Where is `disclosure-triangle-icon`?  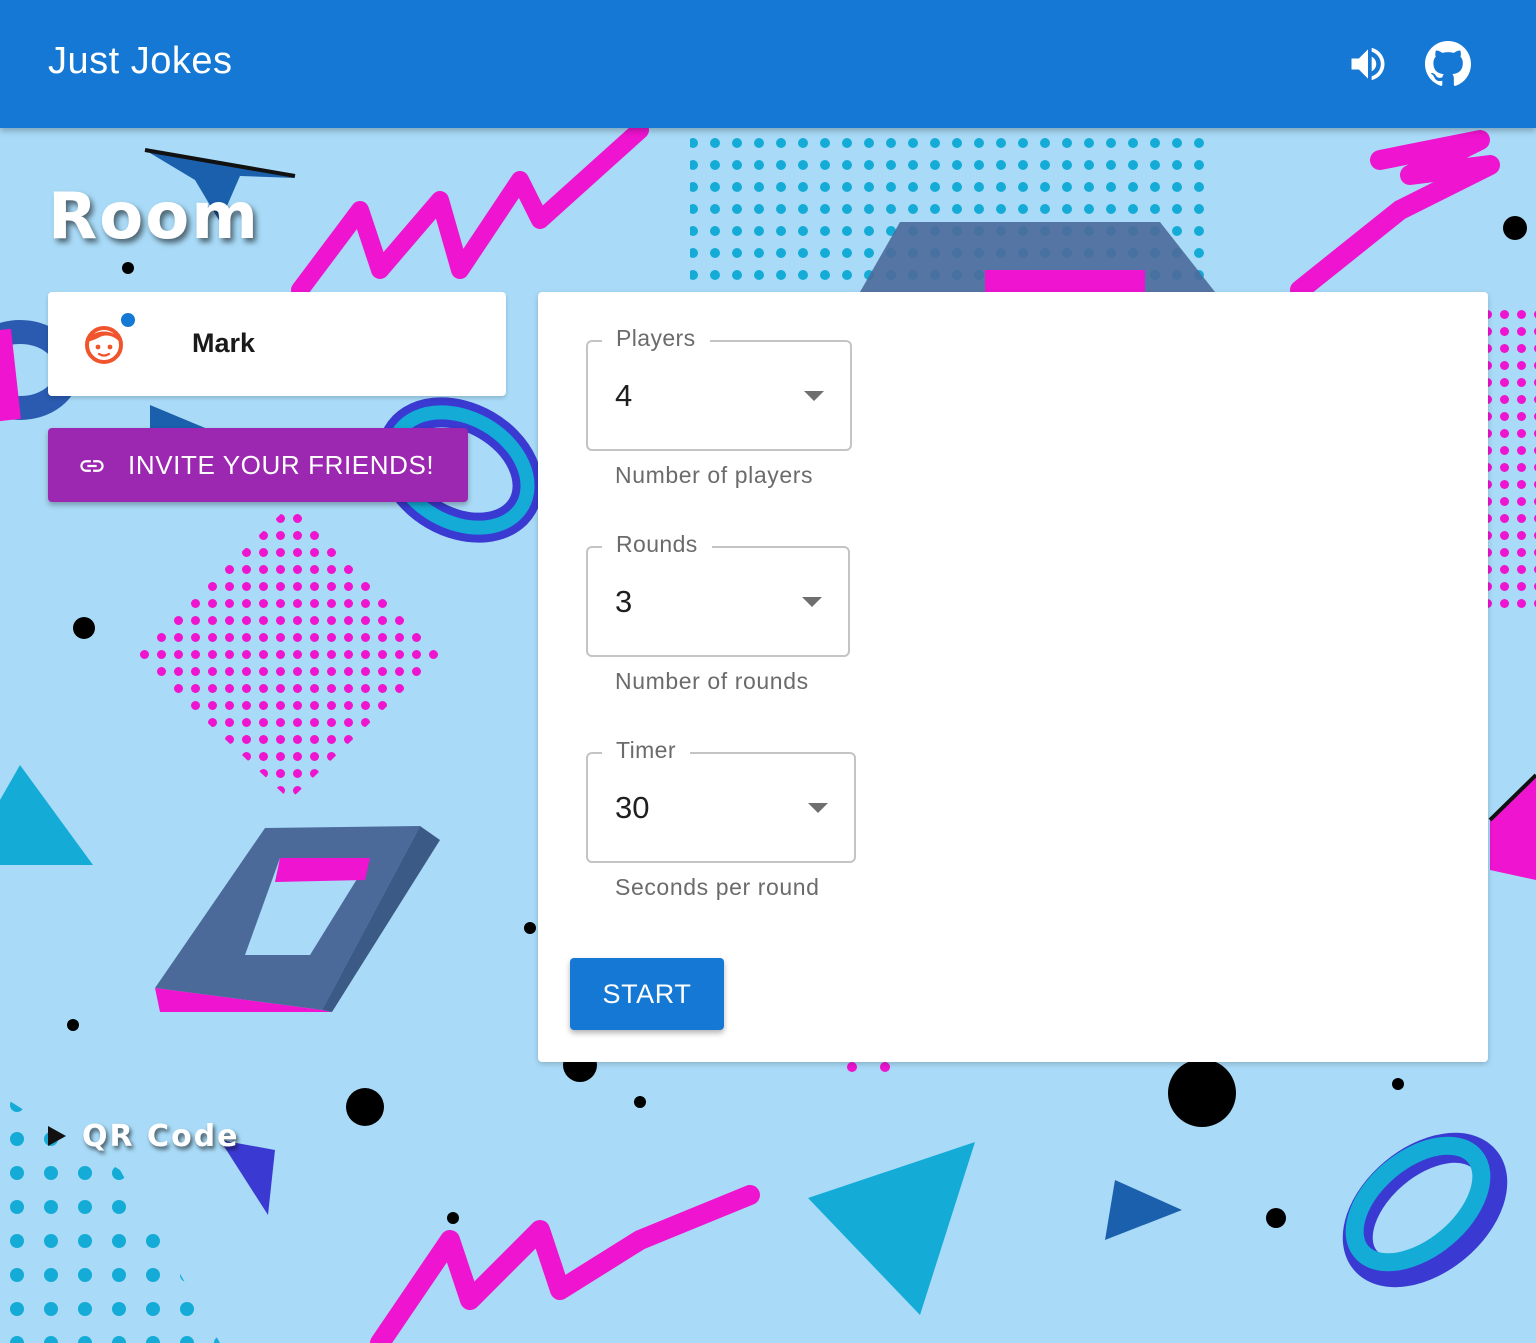
disclosure-triangle-icon is located at coordinates (57, 1136).